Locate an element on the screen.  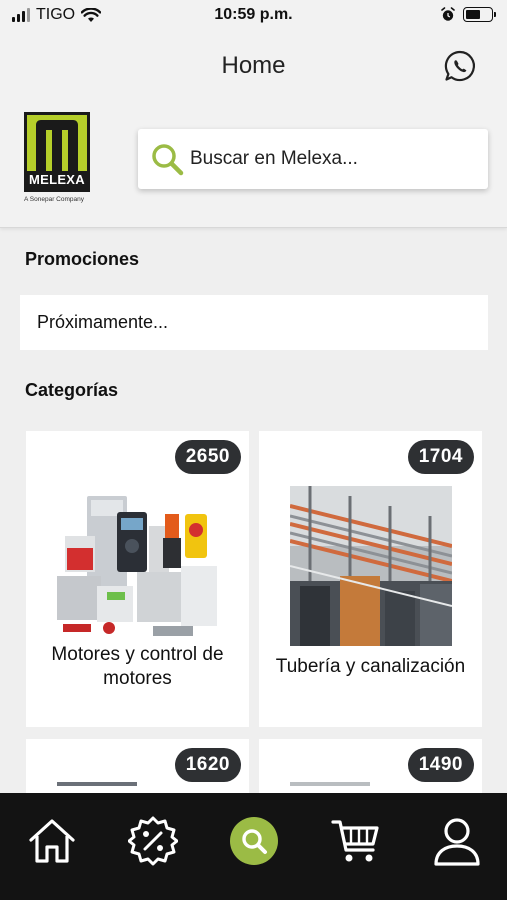
cart-icon is located at coordinates (355, 841).